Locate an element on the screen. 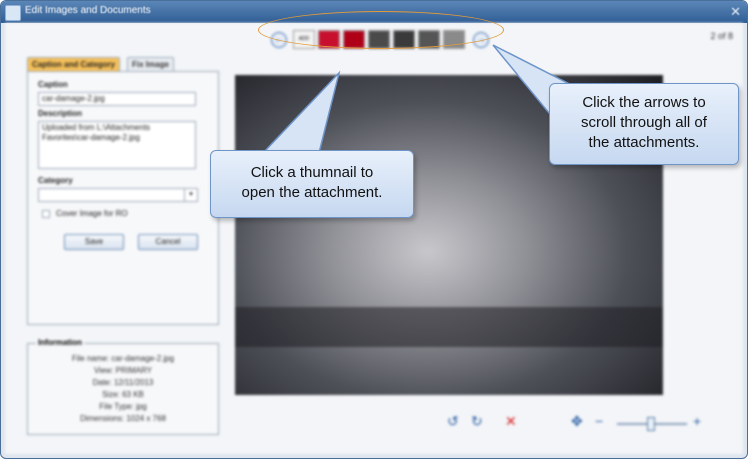 Image resolution: width=748 pixels, height=459 pixels. callout-pointers is located at coordinates (427, 99).